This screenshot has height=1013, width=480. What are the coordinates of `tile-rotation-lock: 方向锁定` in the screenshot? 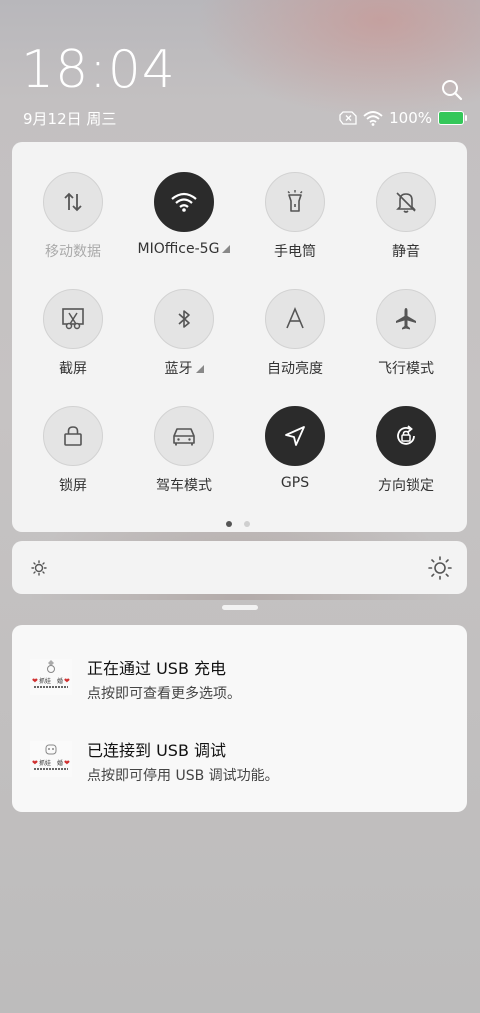 It's located at (406, 450).